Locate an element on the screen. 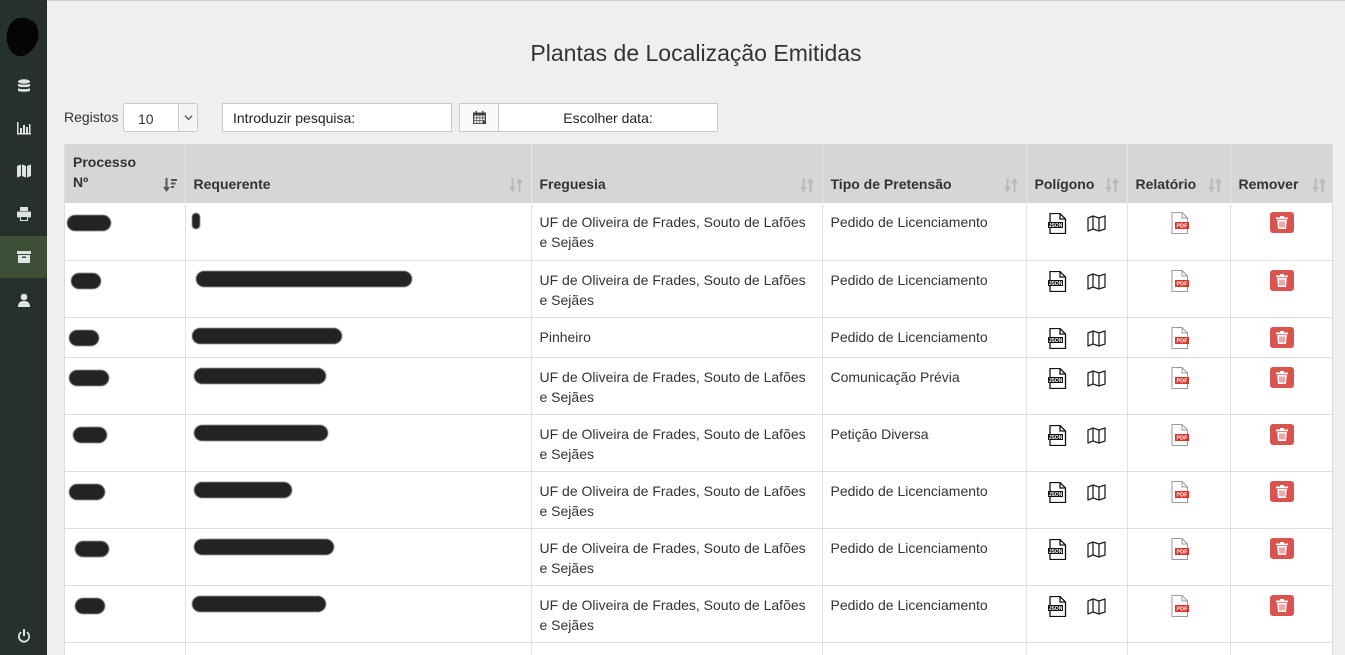 This screenshot has height=655, width=1345. cell-freguesia: Pinheiro is located at coordinates (677, 337).